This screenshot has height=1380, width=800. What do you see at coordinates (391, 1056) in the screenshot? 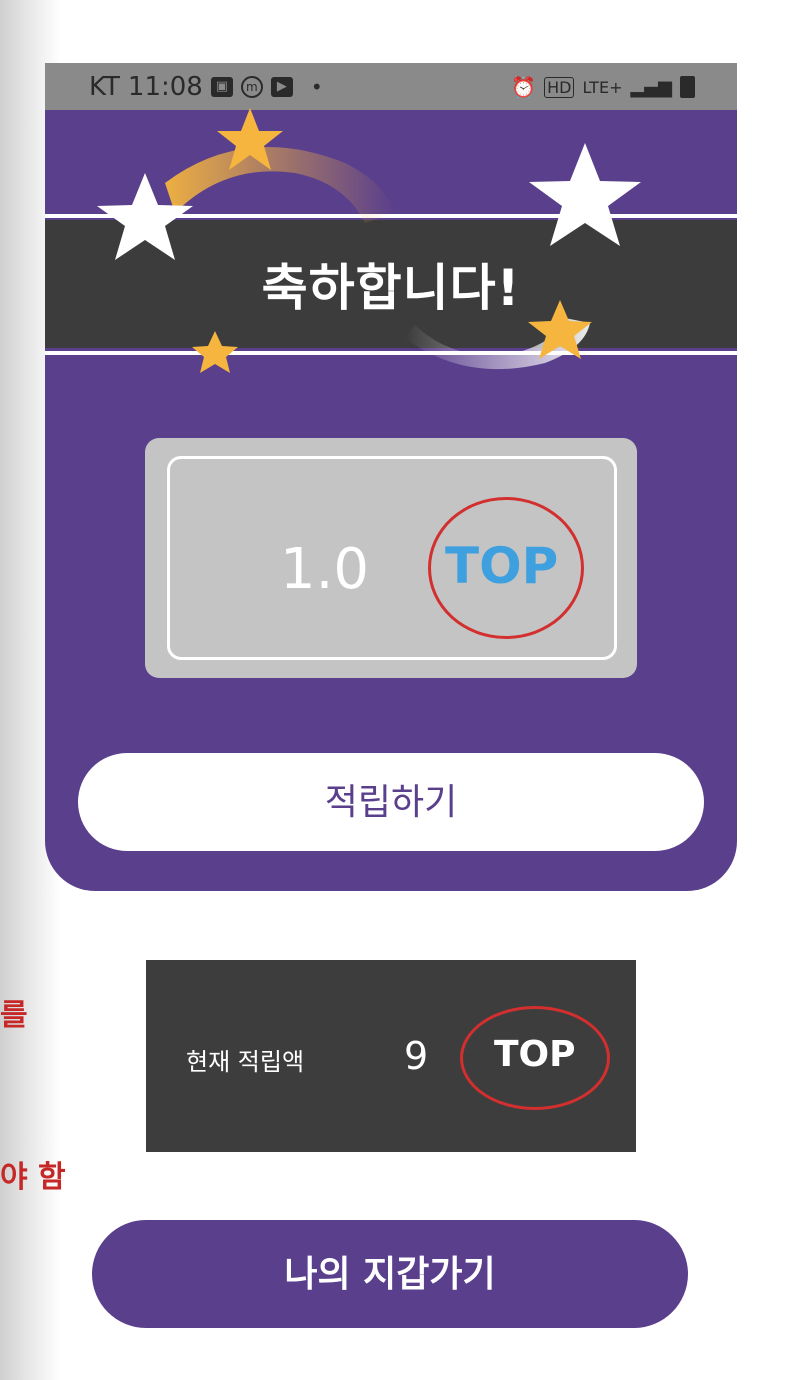
I see `current-balance-panel: 현재 적립액 9 TOP` at bounding box center [391, 1056].